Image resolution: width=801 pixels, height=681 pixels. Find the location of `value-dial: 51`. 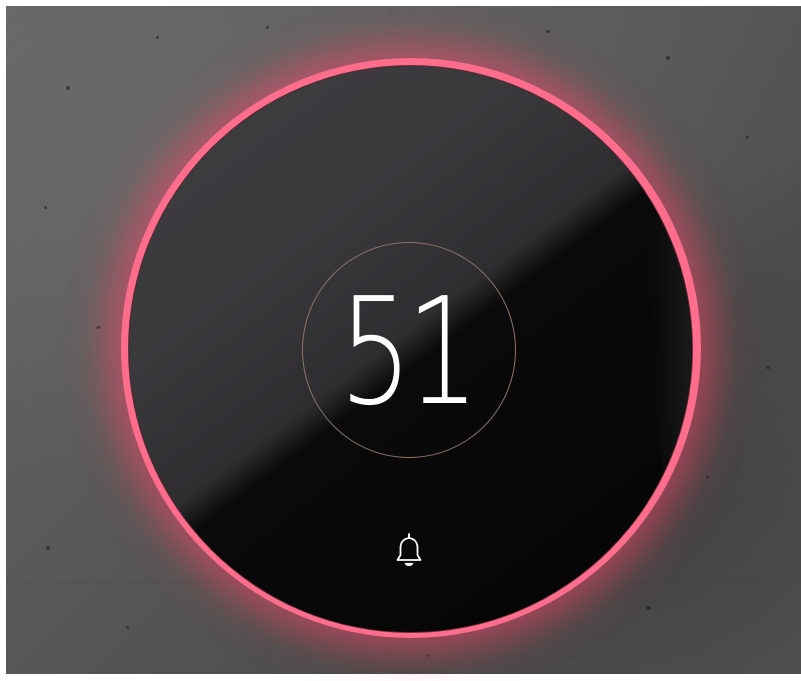

value-dial: 51 is located at coordinates (409, 350).